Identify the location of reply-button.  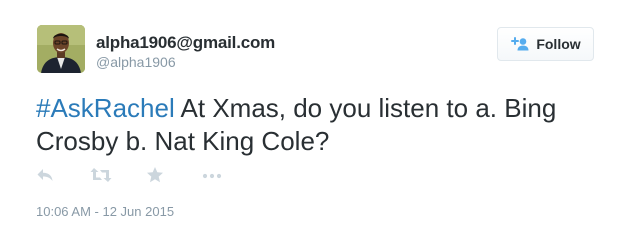
(45, 175).